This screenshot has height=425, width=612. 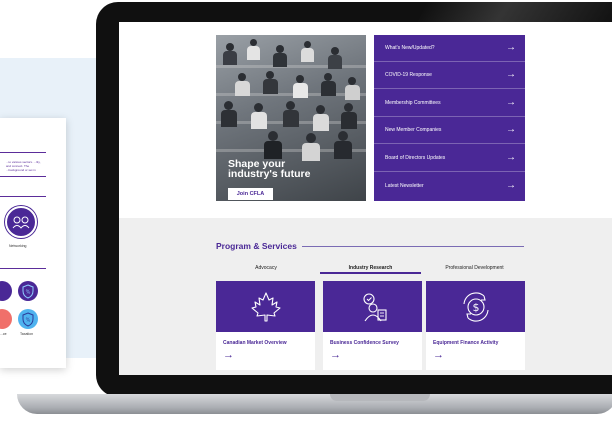 I want to click on section-rule, so click(x=413, y=246).